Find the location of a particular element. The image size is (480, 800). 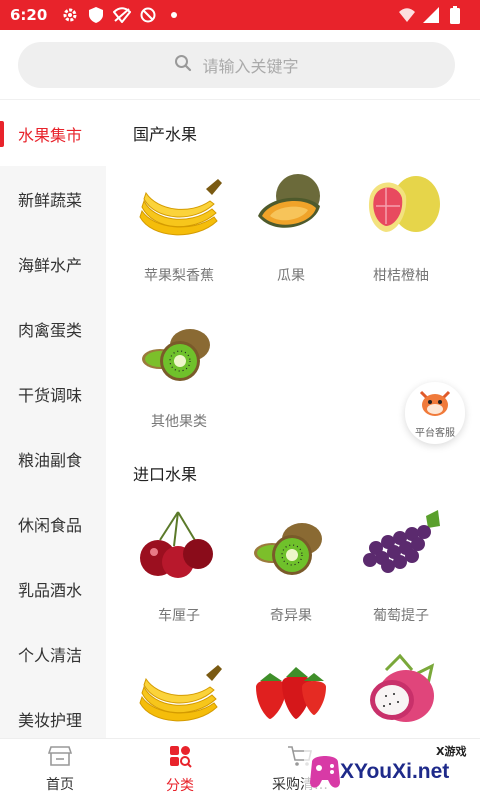

shield-icon is located at coordinates (96, 15).